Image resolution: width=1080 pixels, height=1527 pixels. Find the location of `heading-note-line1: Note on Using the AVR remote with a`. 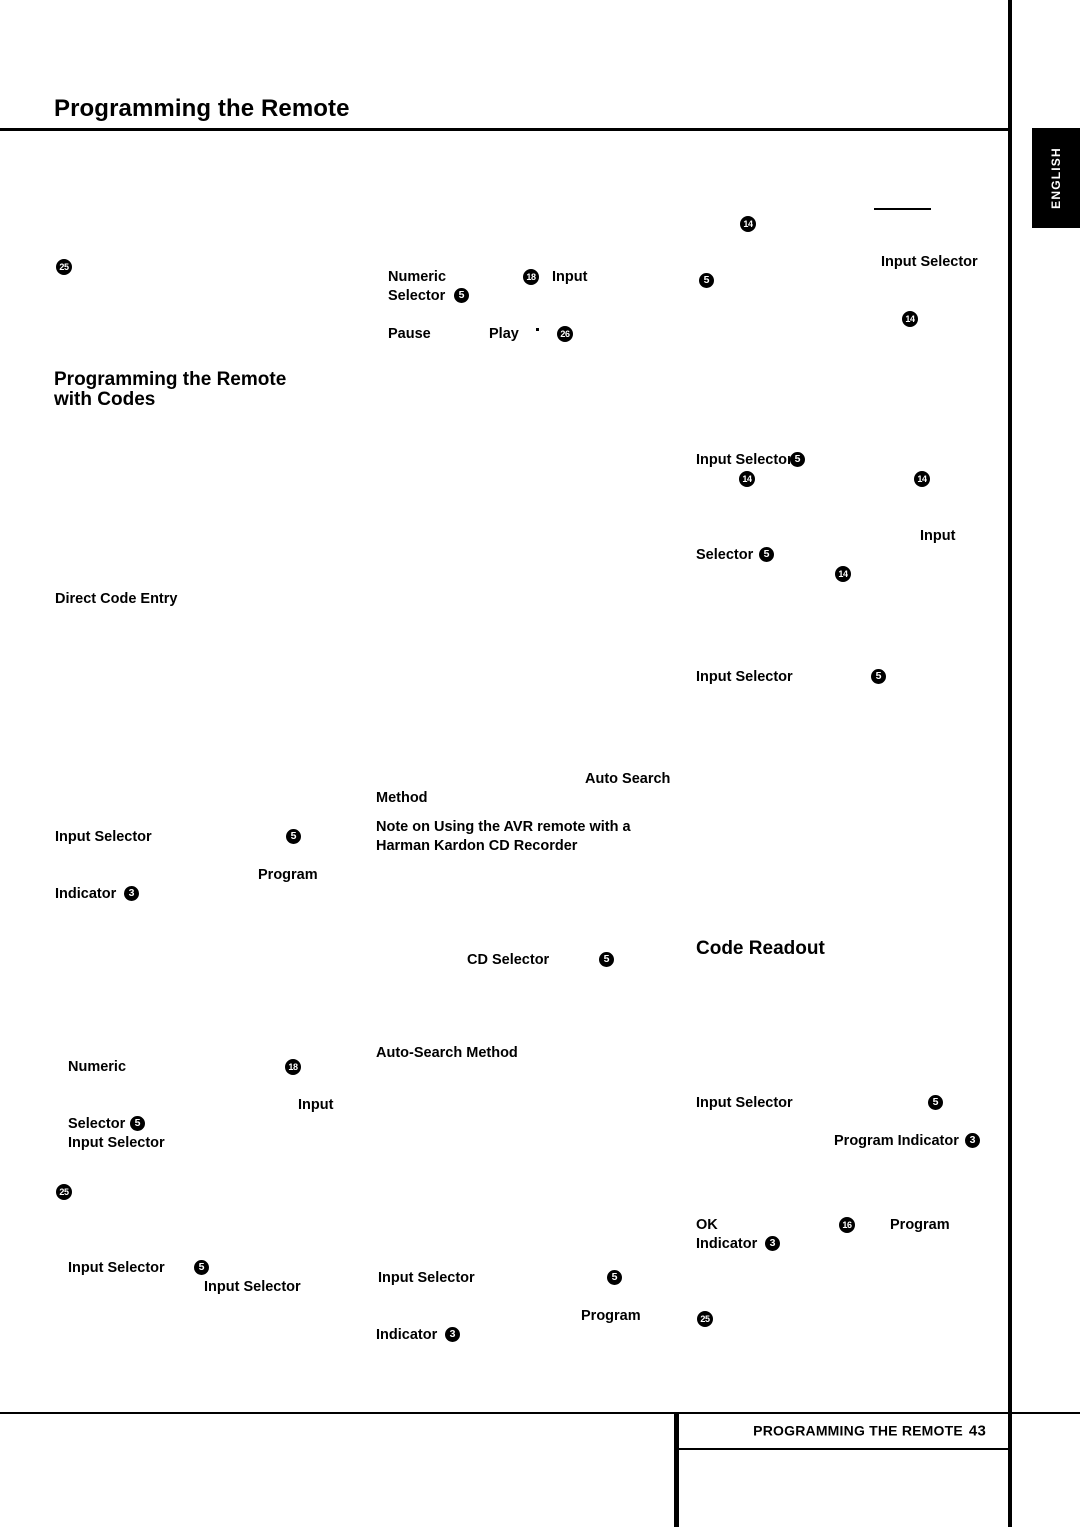

heading-note-line1: Note on Using the AVR remote with a is located at coordinates (503, 827).